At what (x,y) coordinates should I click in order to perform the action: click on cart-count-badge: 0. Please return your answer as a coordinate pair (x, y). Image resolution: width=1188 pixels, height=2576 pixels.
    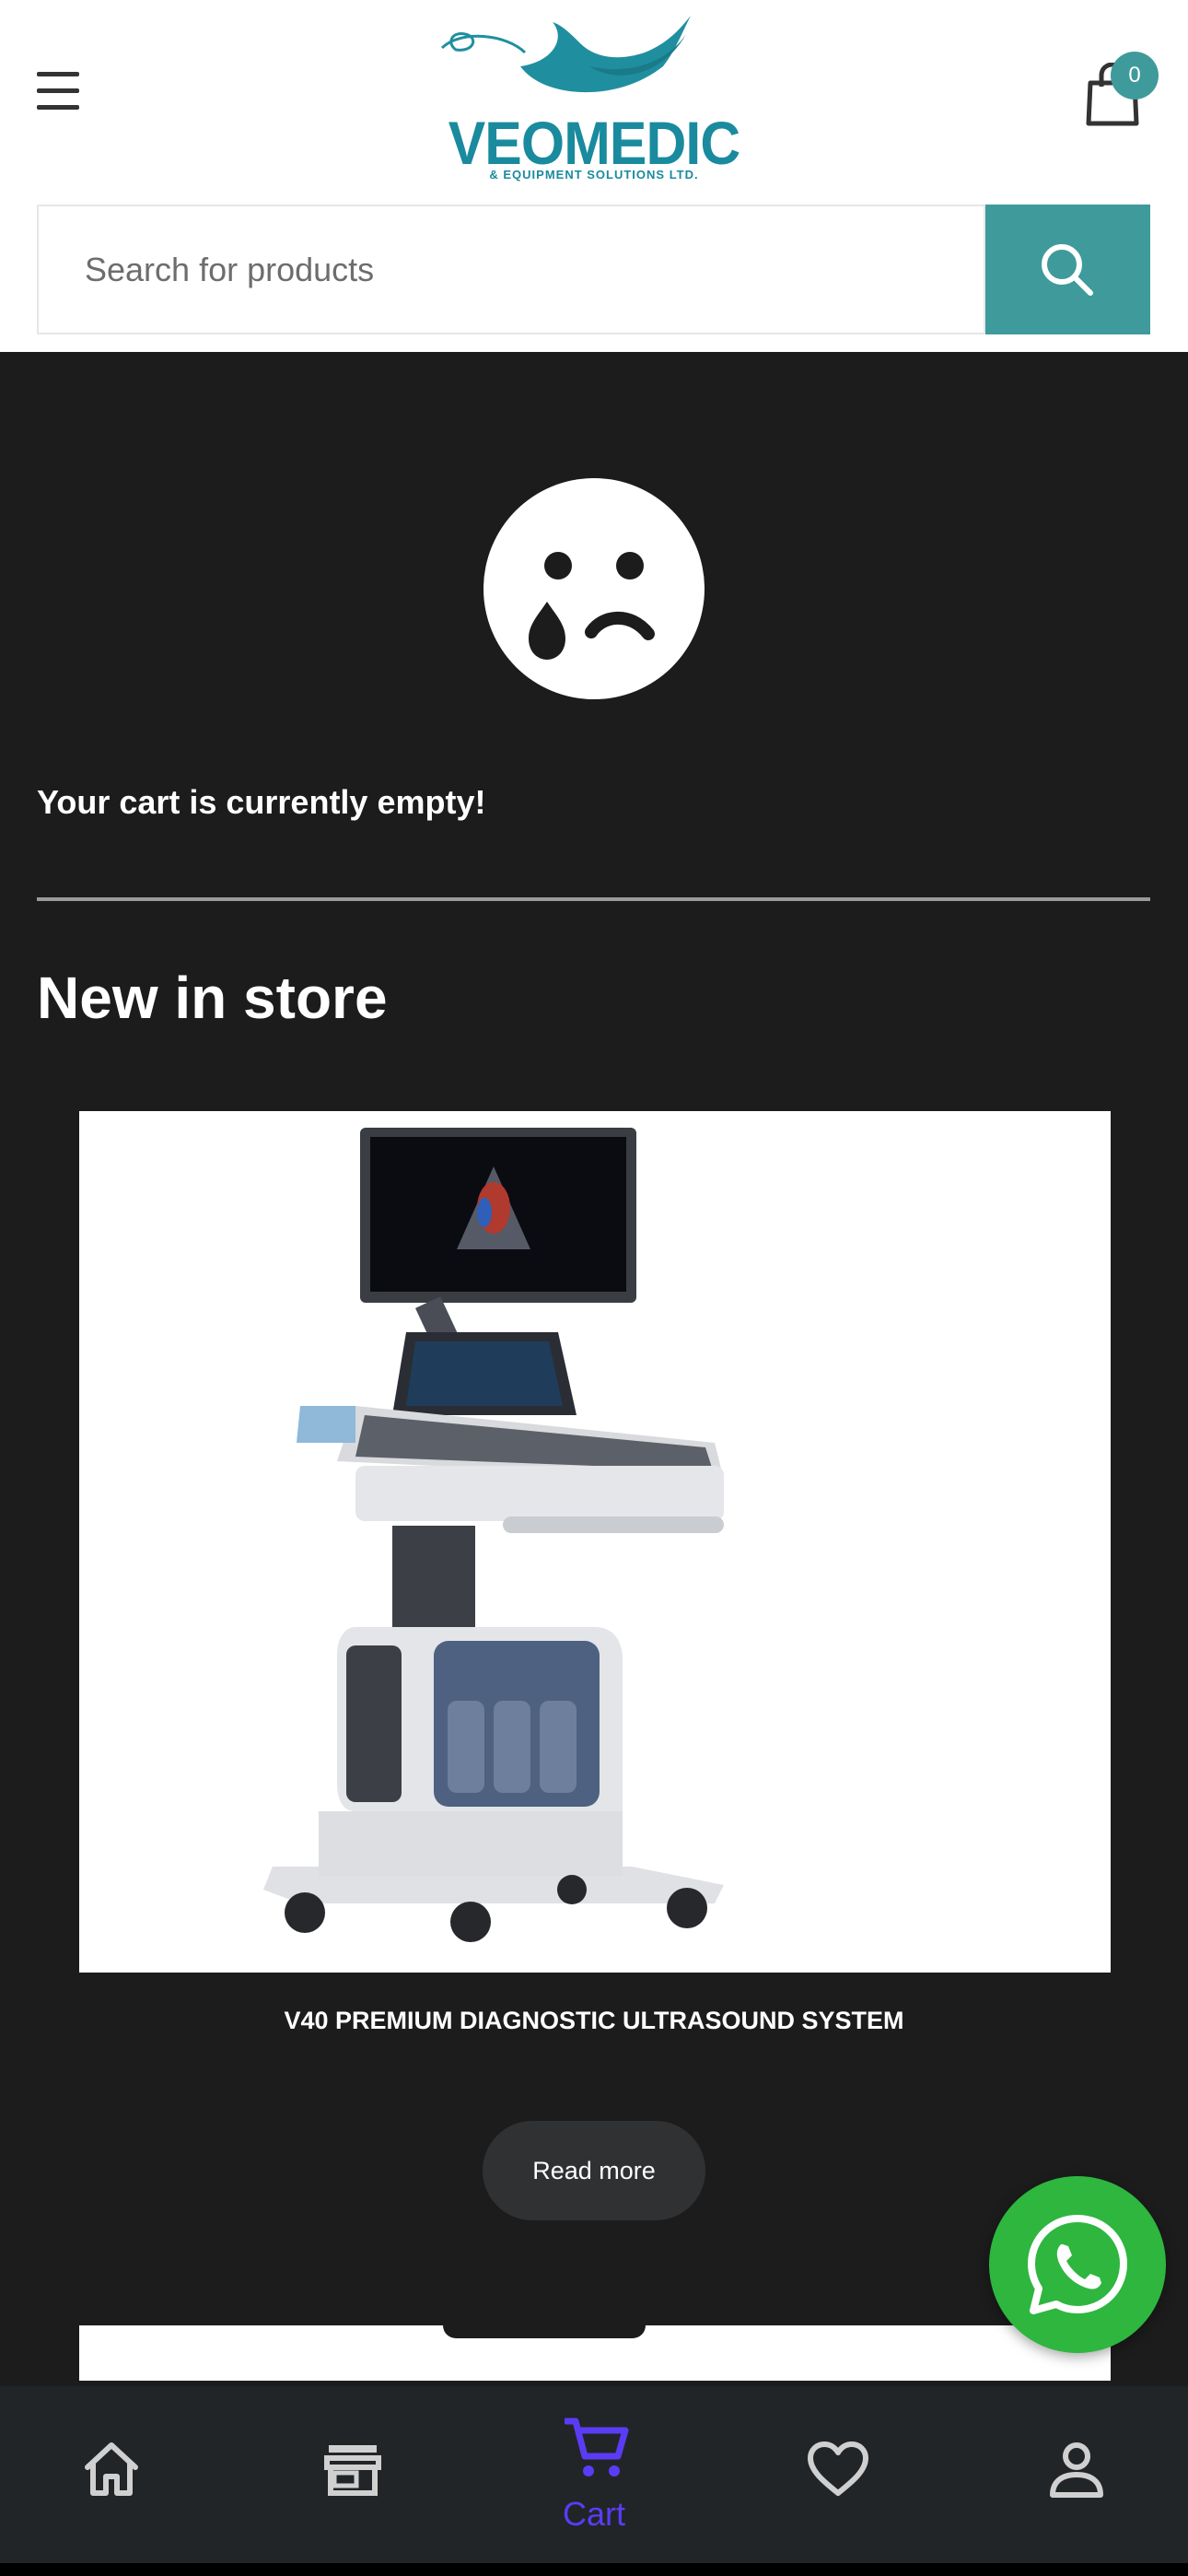
    Looking at the image, I should click on (1135, 76).